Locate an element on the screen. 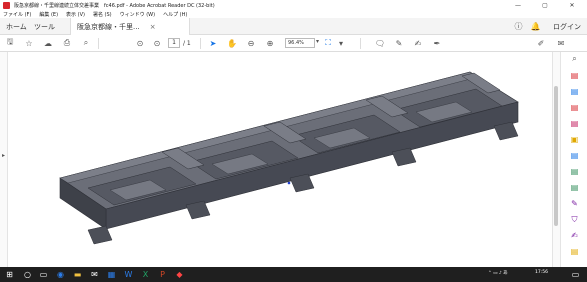 The image size is (587, 282). file-explorer-icon: ▬ is located at coordinates (77, 274).